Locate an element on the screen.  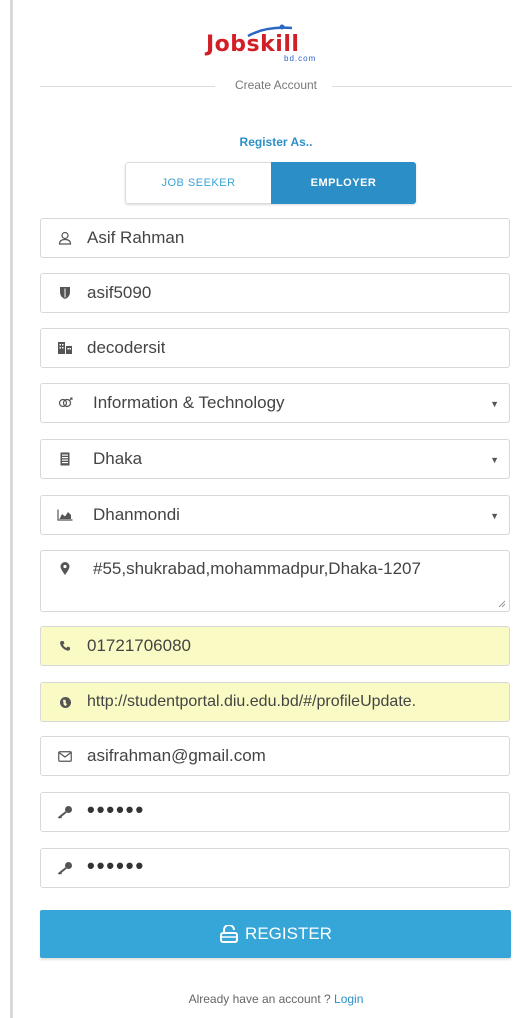
full-name-value: Asif Rahman is located at coordinates (136, 237).